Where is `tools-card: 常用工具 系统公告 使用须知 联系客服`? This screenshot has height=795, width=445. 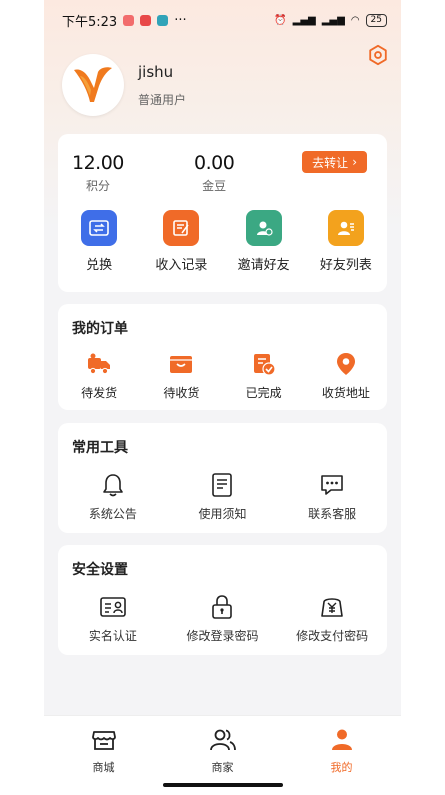
tools-card: 常用工具 系统公告 使用须知 联系客服 is located at coordinates (222, 478).